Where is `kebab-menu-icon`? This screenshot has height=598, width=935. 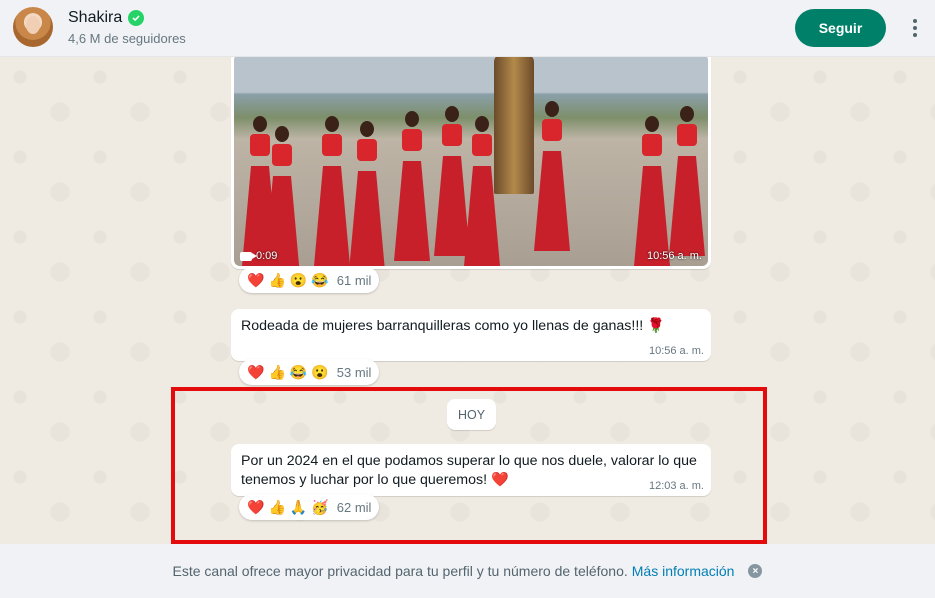
kebab-menu-icon is located at coordinates (915, 28).